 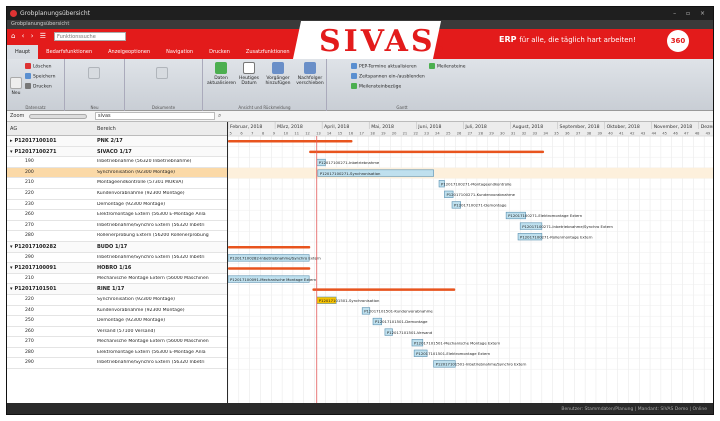 What do you see at coordinates (141, 310) in the screenshot?
I see `cell-bereich: Kundenvorabnahme (92300 Montage)` at bounding box center [141, 310].